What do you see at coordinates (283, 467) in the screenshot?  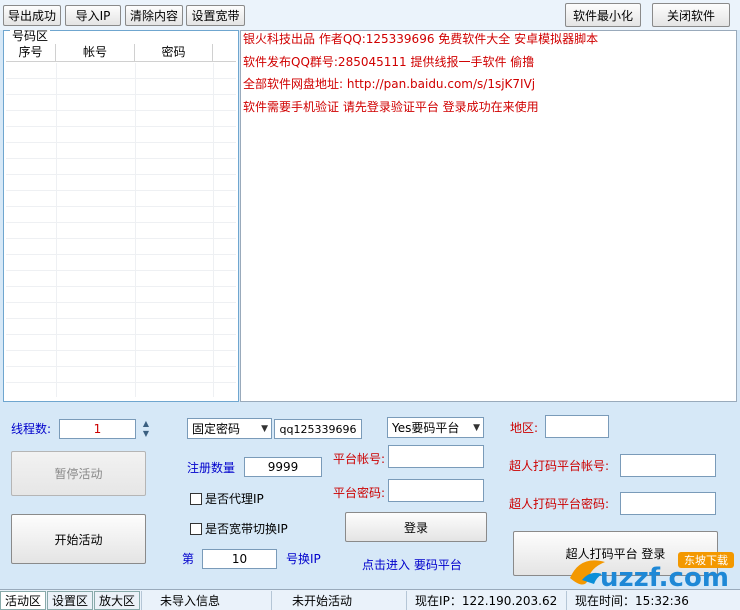 I see `register-count-input: 9999` at bounding box center [283, 467].